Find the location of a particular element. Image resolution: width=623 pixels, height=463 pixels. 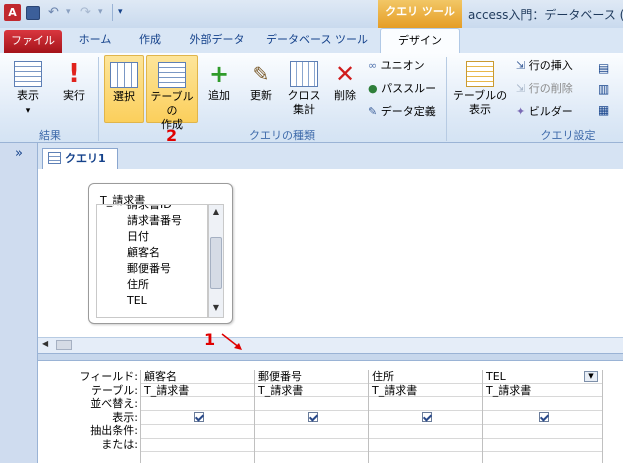

window-title: access入門：データベース (Acc is located at coordinates (545, 15).